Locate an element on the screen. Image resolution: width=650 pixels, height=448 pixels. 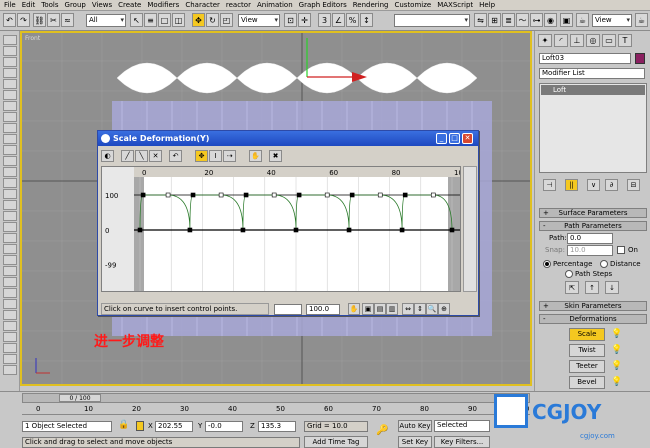
time-slider-track: 0 / 100 is located at coordinates (276, 398).